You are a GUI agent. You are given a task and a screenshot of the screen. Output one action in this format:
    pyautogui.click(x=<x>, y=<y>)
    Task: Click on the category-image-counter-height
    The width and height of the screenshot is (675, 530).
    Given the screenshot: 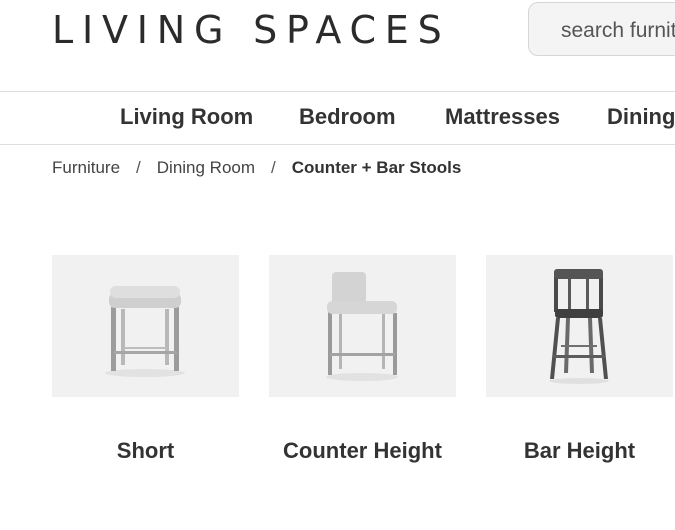 What is the action you would take?
    pyautogui.click(x=362, y=326)
    